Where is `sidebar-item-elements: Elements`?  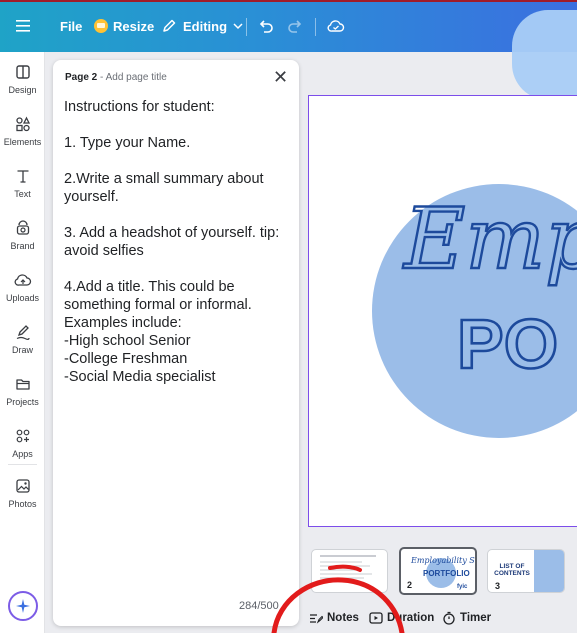 sidebar-item-elements: Elements is located at coordinates (22, 136).